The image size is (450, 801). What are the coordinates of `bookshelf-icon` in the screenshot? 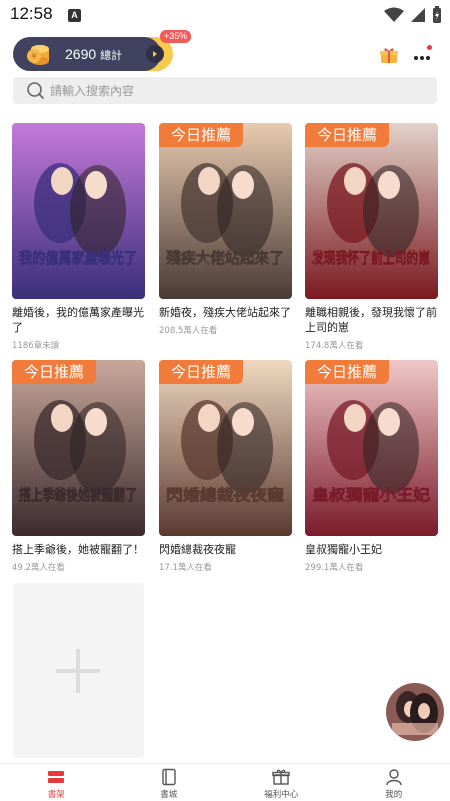 It's located at (56, 777).